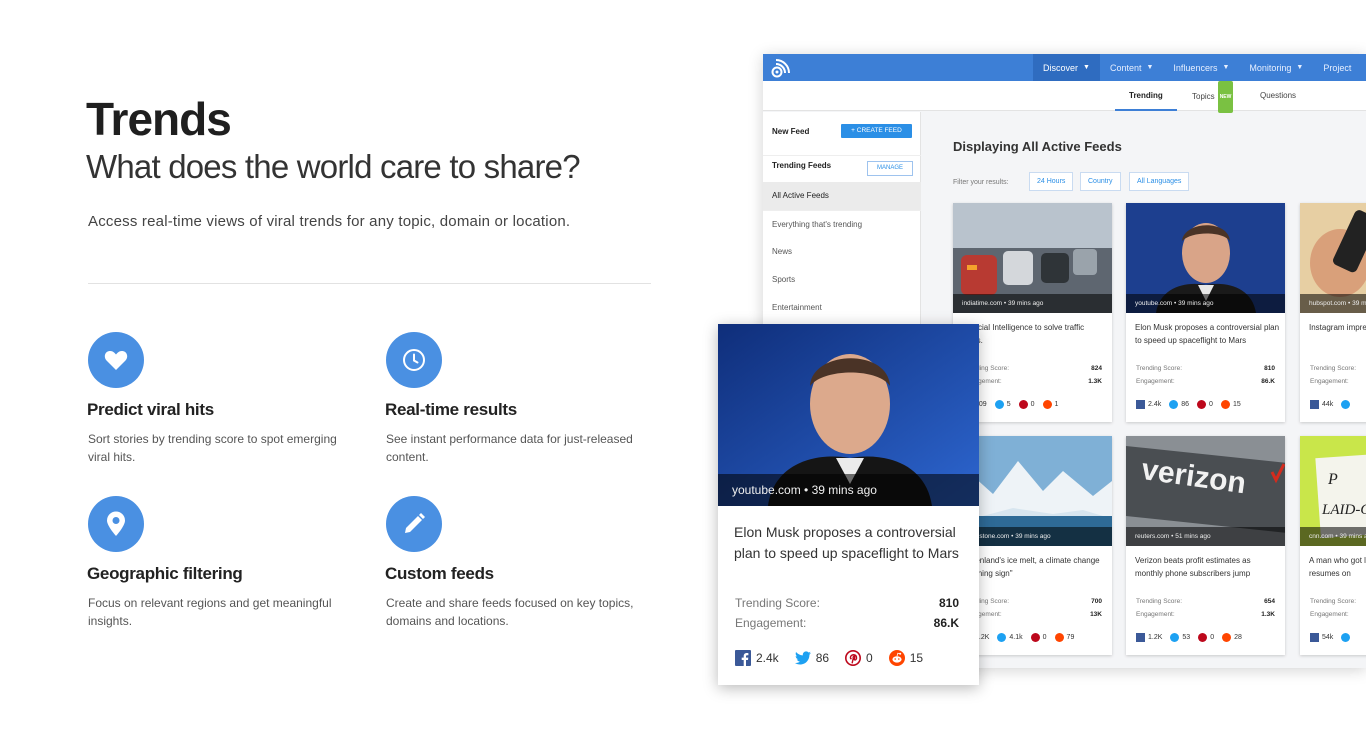 The height and width of the screenshot is (752, 1366). I want to click on sidebar-item-news: News, so click(842, 252).